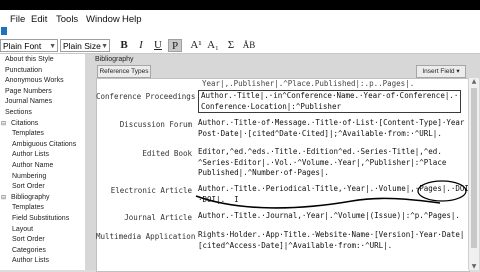  Describe the element at coordinates (474, 168) in the screenshot. I see `scroll-thumb` at that location.